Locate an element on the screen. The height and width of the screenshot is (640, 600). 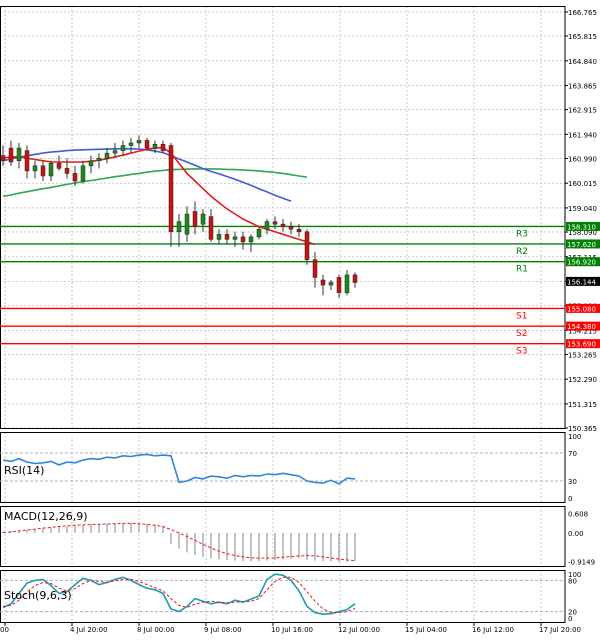
y-tick-label-8: 159.040 is located at coordinates (582, 209).